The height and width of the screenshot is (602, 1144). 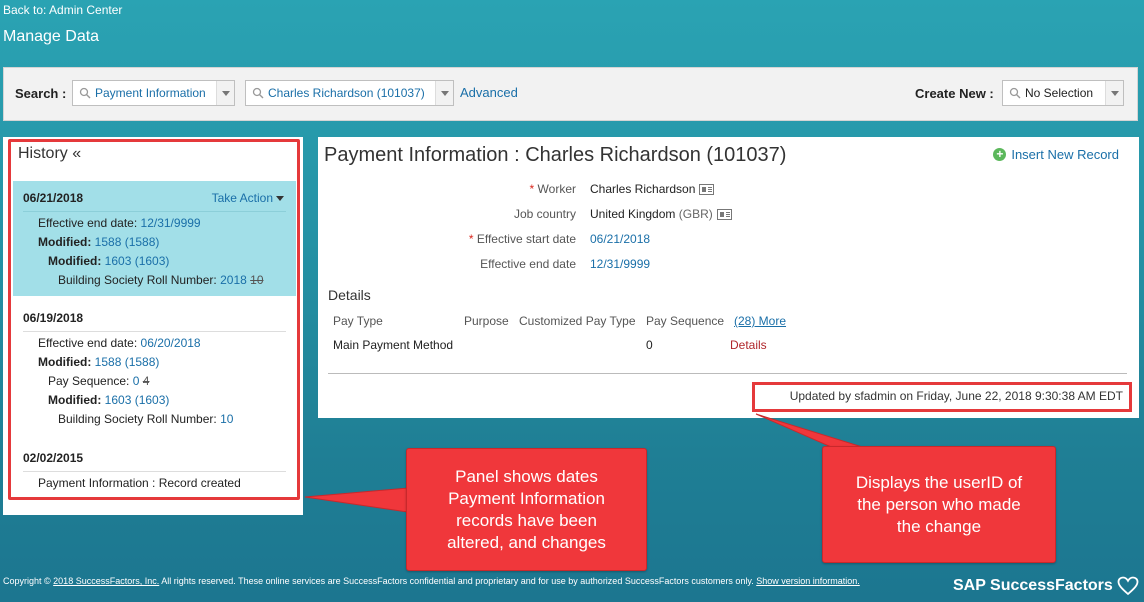 I want to click on company-link: 2018 SuccessFactors, Inc., so click(x=106, y=581).